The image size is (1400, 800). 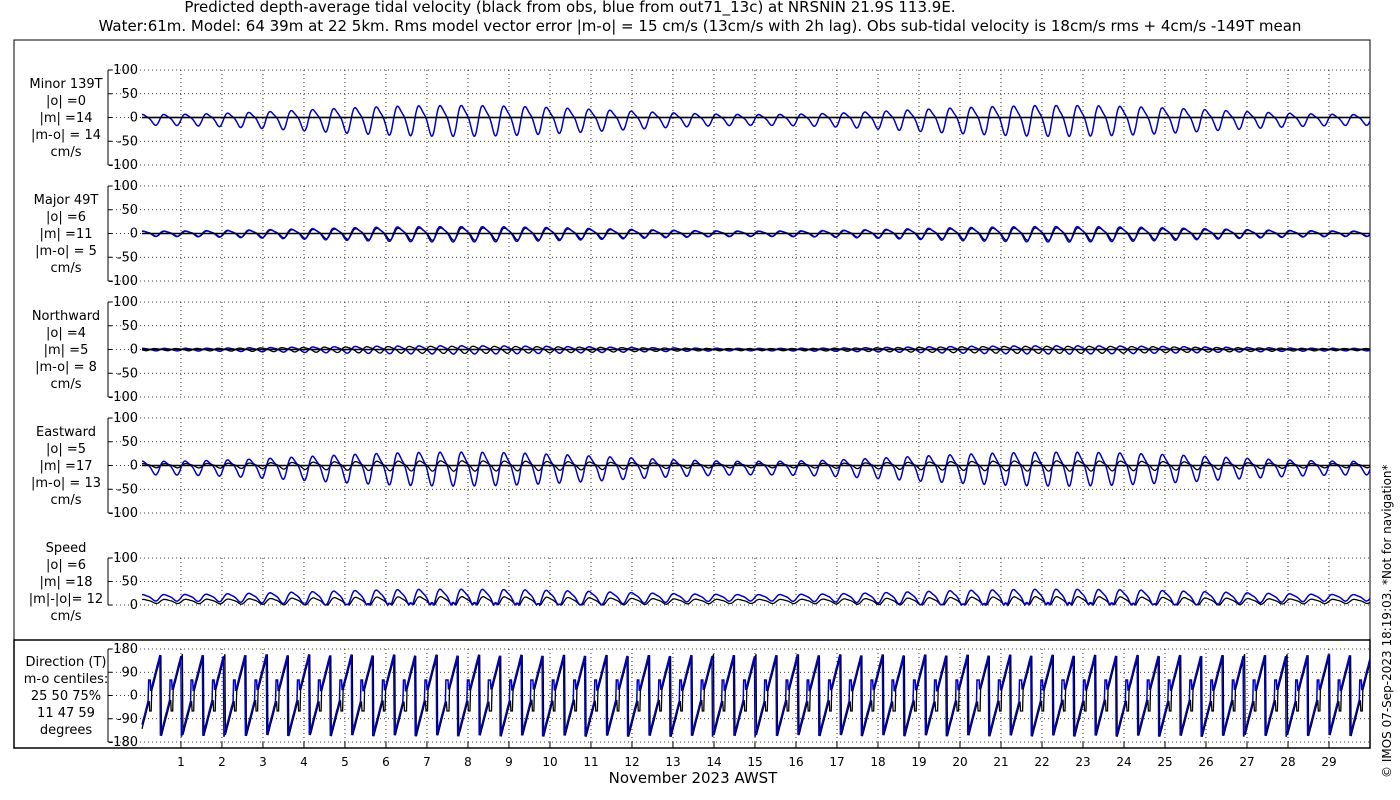 I want to click on panel-label-line: degrees, so click(x=66, y=730).